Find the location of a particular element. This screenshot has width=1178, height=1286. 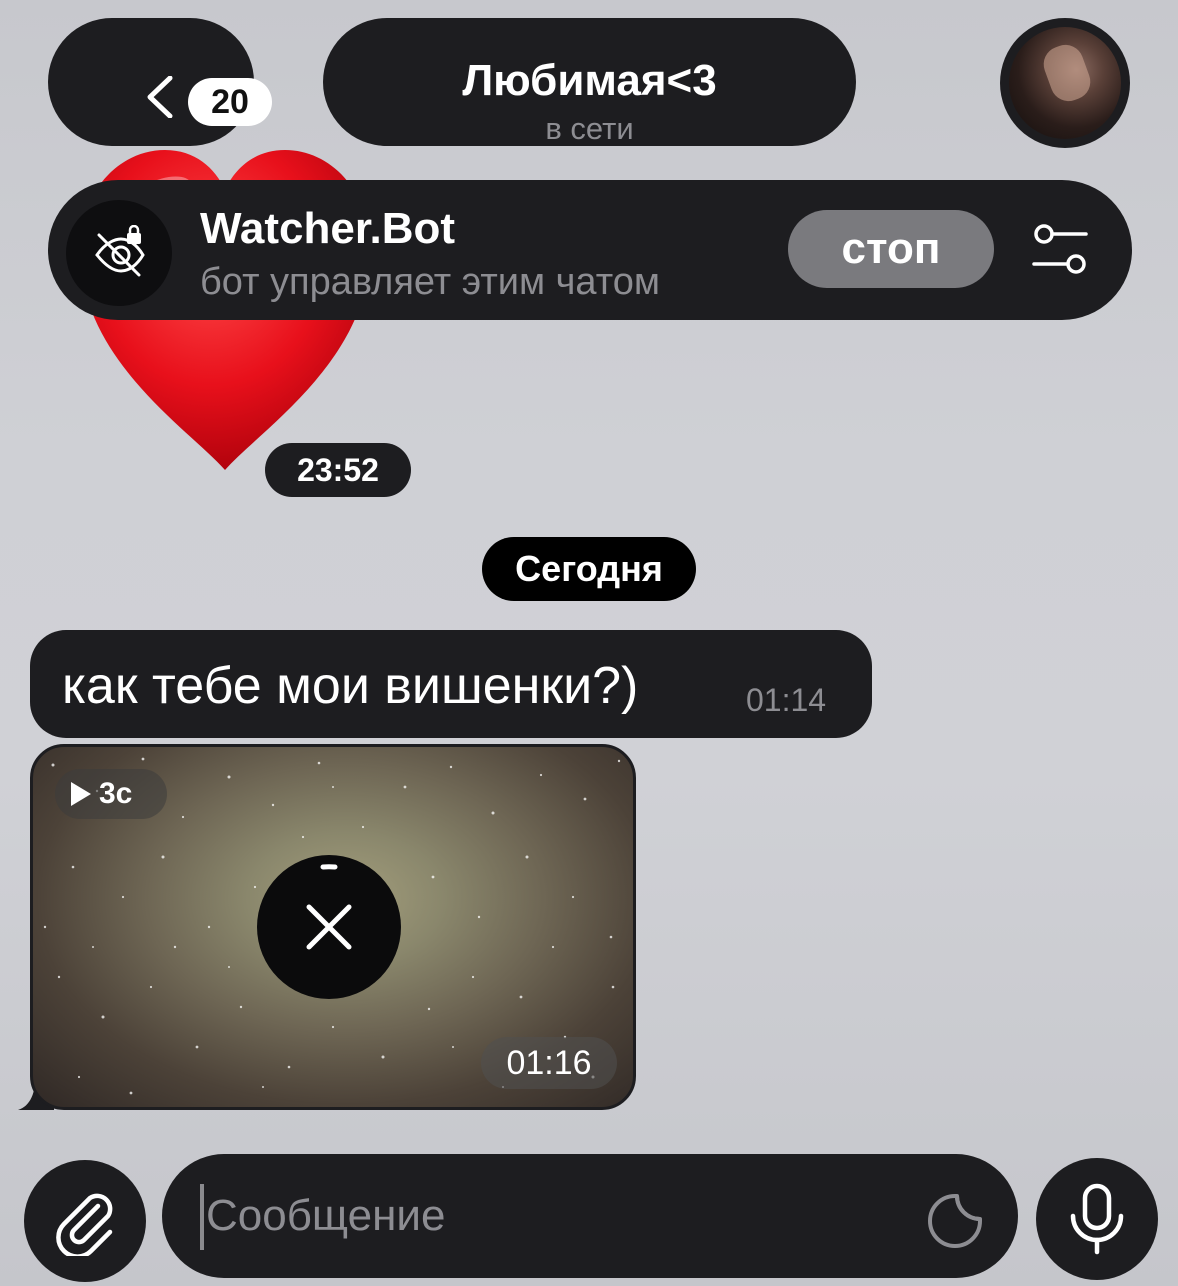

microphone-icon is located at coordinates (1097, 1219).